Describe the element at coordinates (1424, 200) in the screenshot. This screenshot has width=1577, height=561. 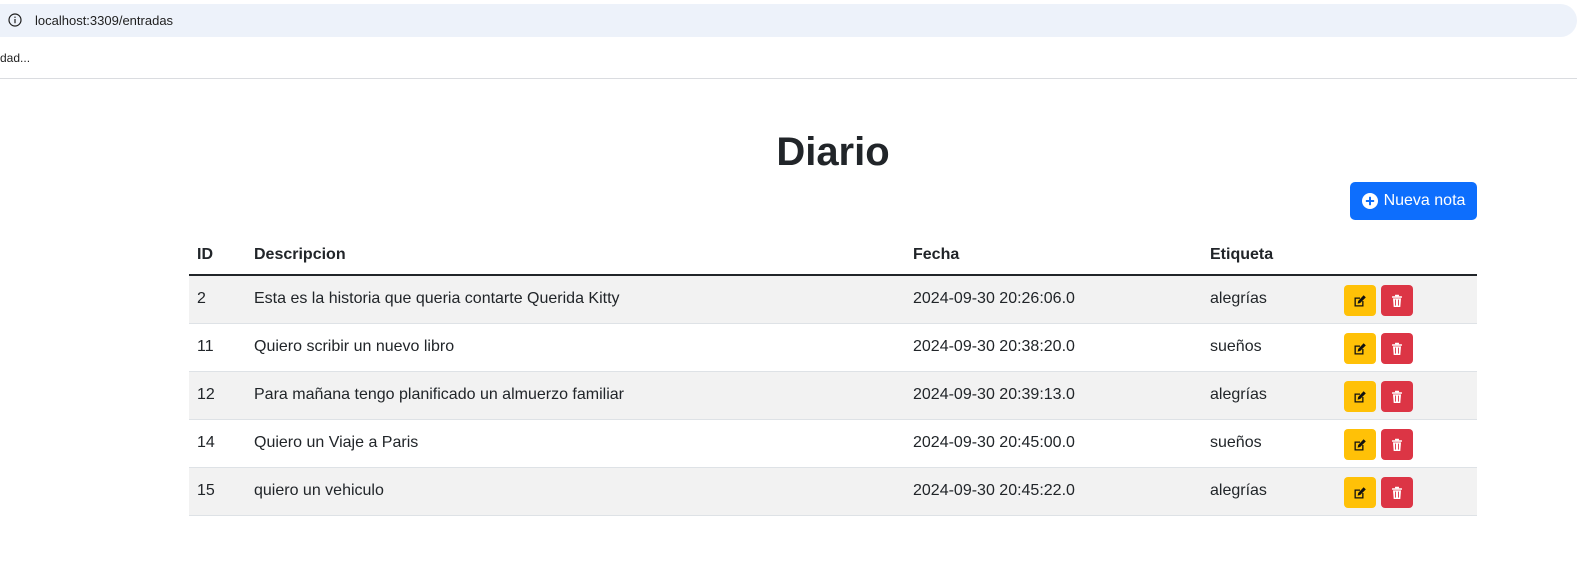
I see `new-note-label: Nueva nota` at that location.